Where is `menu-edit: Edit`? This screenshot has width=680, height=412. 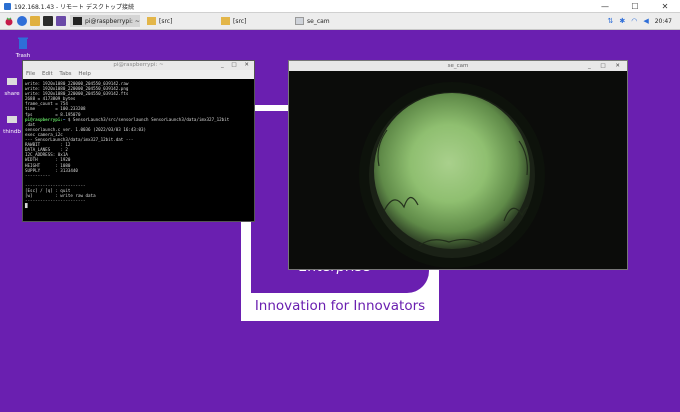 menu-edit: Edit is located at coordinates (47, 74).